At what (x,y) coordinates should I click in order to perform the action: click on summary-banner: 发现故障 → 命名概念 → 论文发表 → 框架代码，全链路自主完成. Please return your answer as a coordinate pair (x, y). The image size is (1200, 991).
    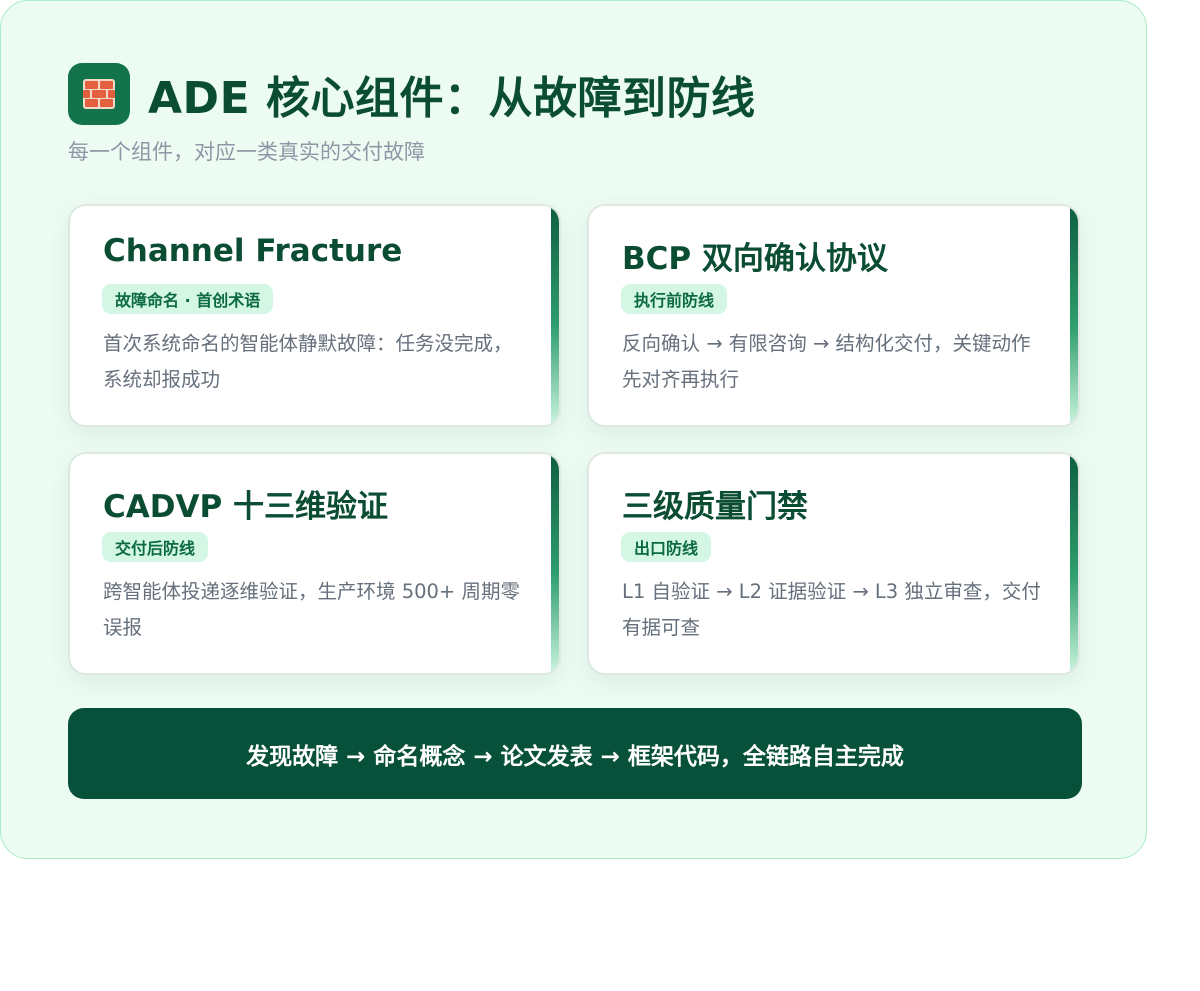
    Looking at the image, I should click on (575, 753).